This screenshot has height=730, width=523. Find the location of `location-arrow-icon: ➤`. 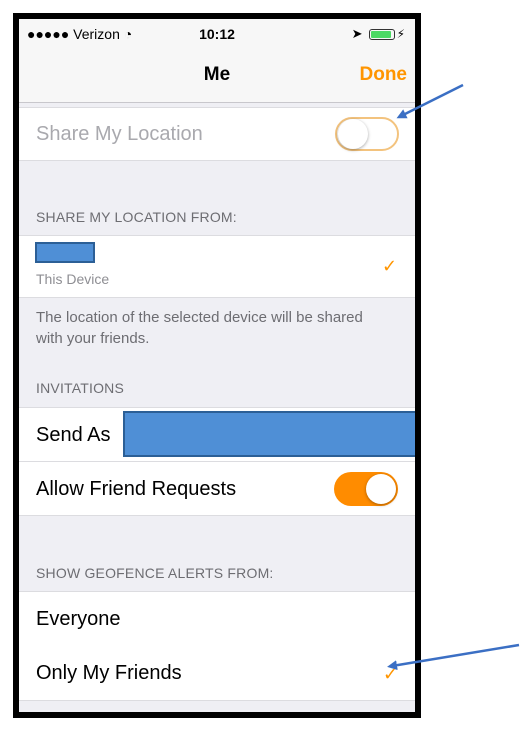

location-arrow-icon: ➤ is located at coordinates (357, 33).